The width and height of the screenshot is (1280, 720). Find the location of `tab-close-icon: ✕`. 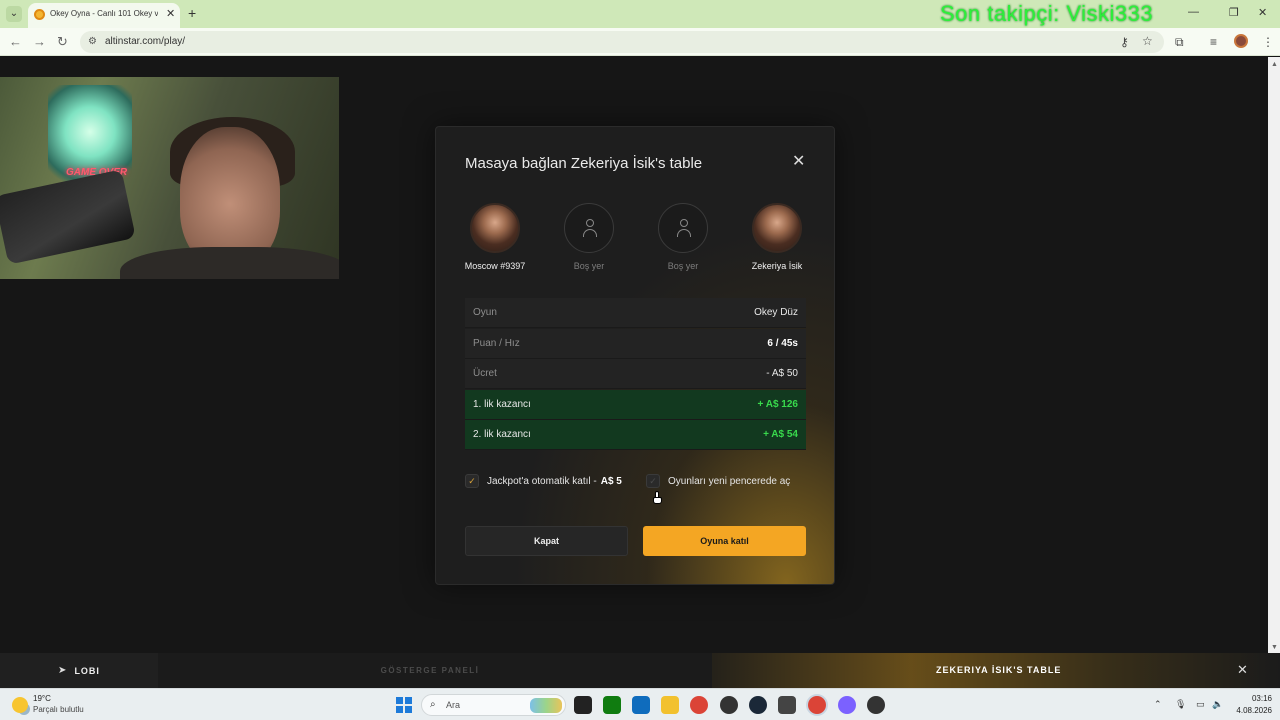

tab-close-icon: ✕ is located at coordinates (170, 13).